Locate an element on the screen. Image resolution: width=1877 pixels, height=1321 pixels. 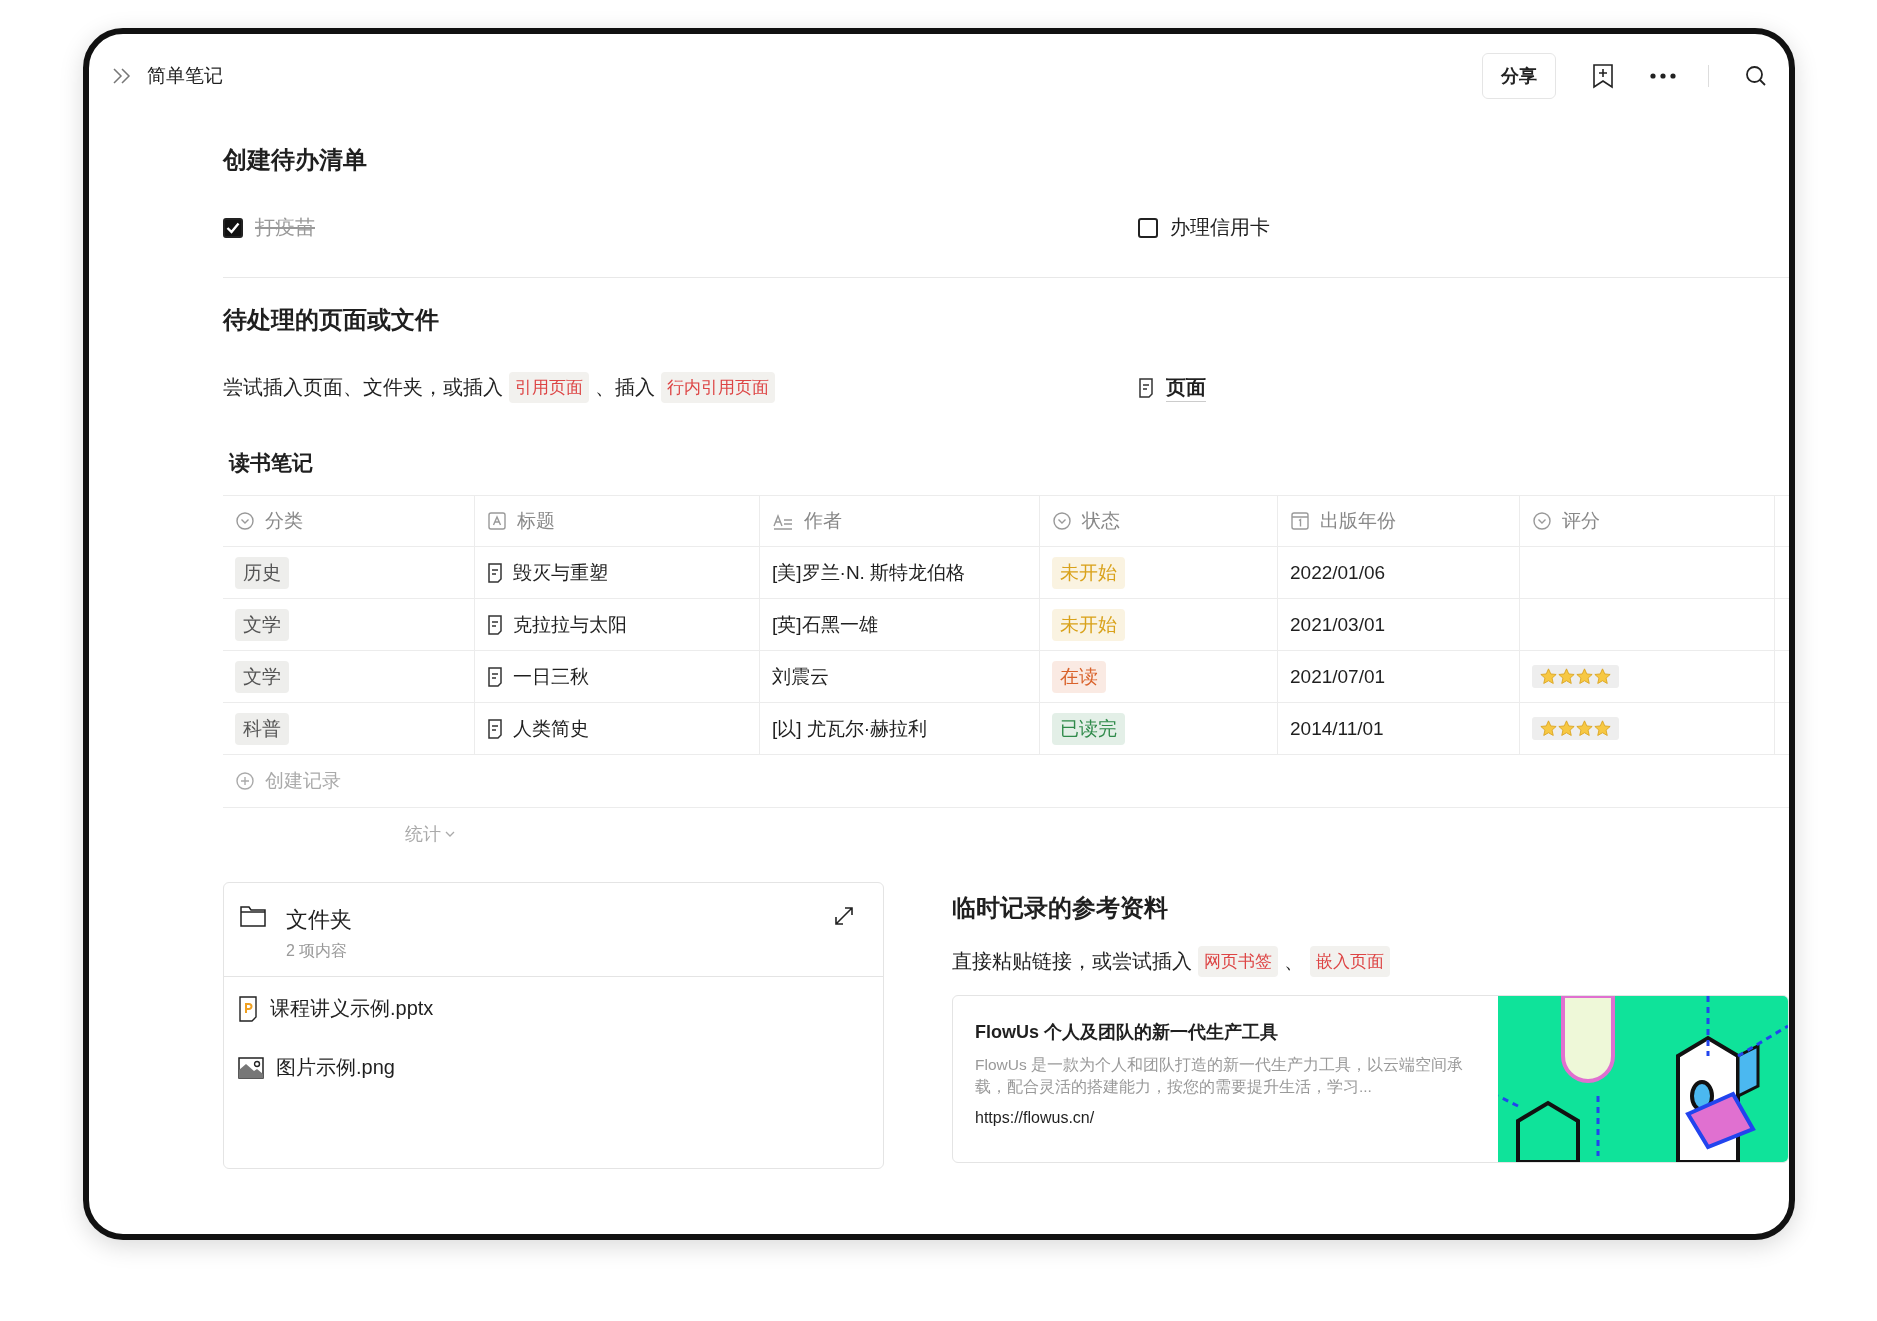
expand-icon is located at coordinates (844, 916).